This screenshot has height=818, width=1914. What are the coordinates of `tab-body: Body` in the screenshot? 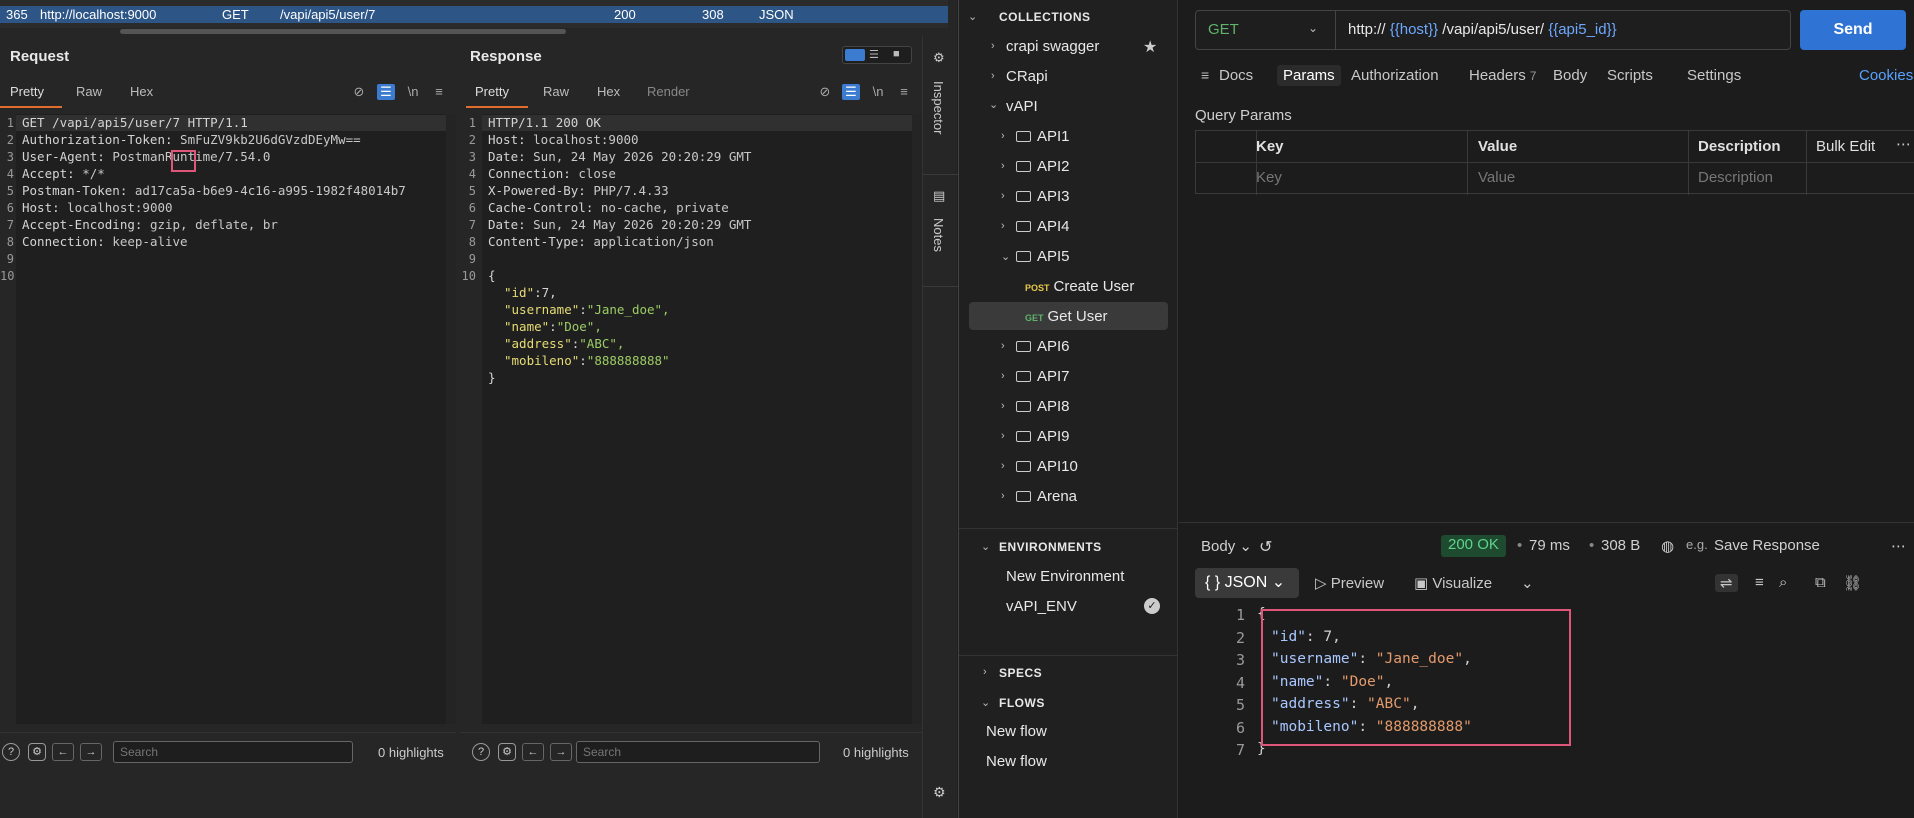 It's located at (1570, 75).